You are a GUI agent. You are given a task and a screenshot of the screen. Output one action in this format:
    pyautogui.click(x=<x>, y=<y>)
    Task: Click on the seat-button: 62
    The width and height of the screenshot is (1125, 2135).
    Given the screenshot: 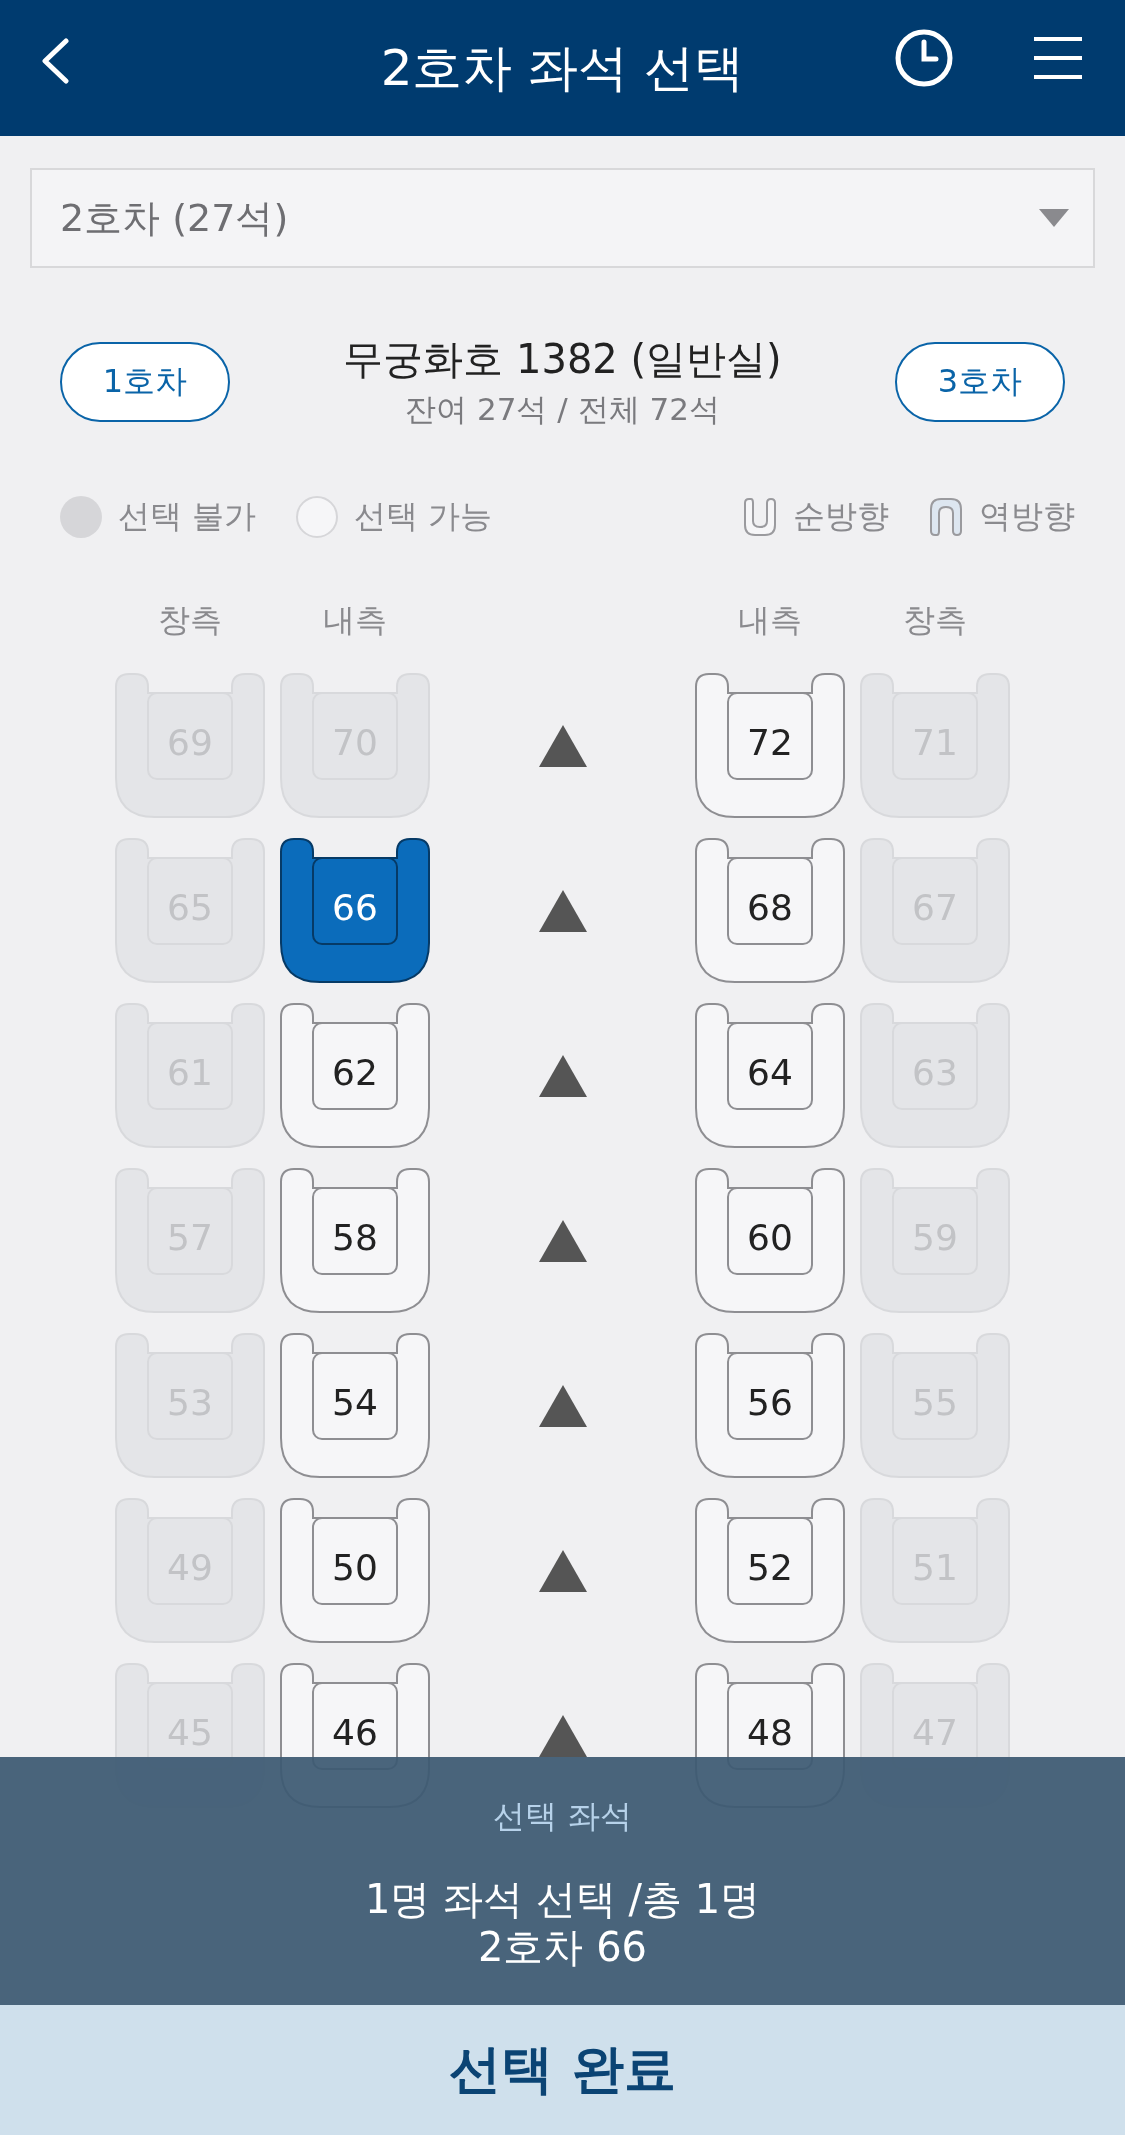 What is the action you would take?
    pyautogui.click(x=355, y=1075)
    